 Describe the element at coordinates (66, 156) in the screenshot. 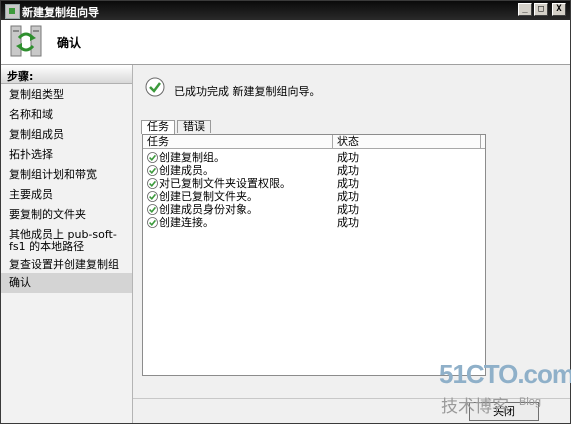

I see `sidebar-item-topology: 拓扑选择` at that location.